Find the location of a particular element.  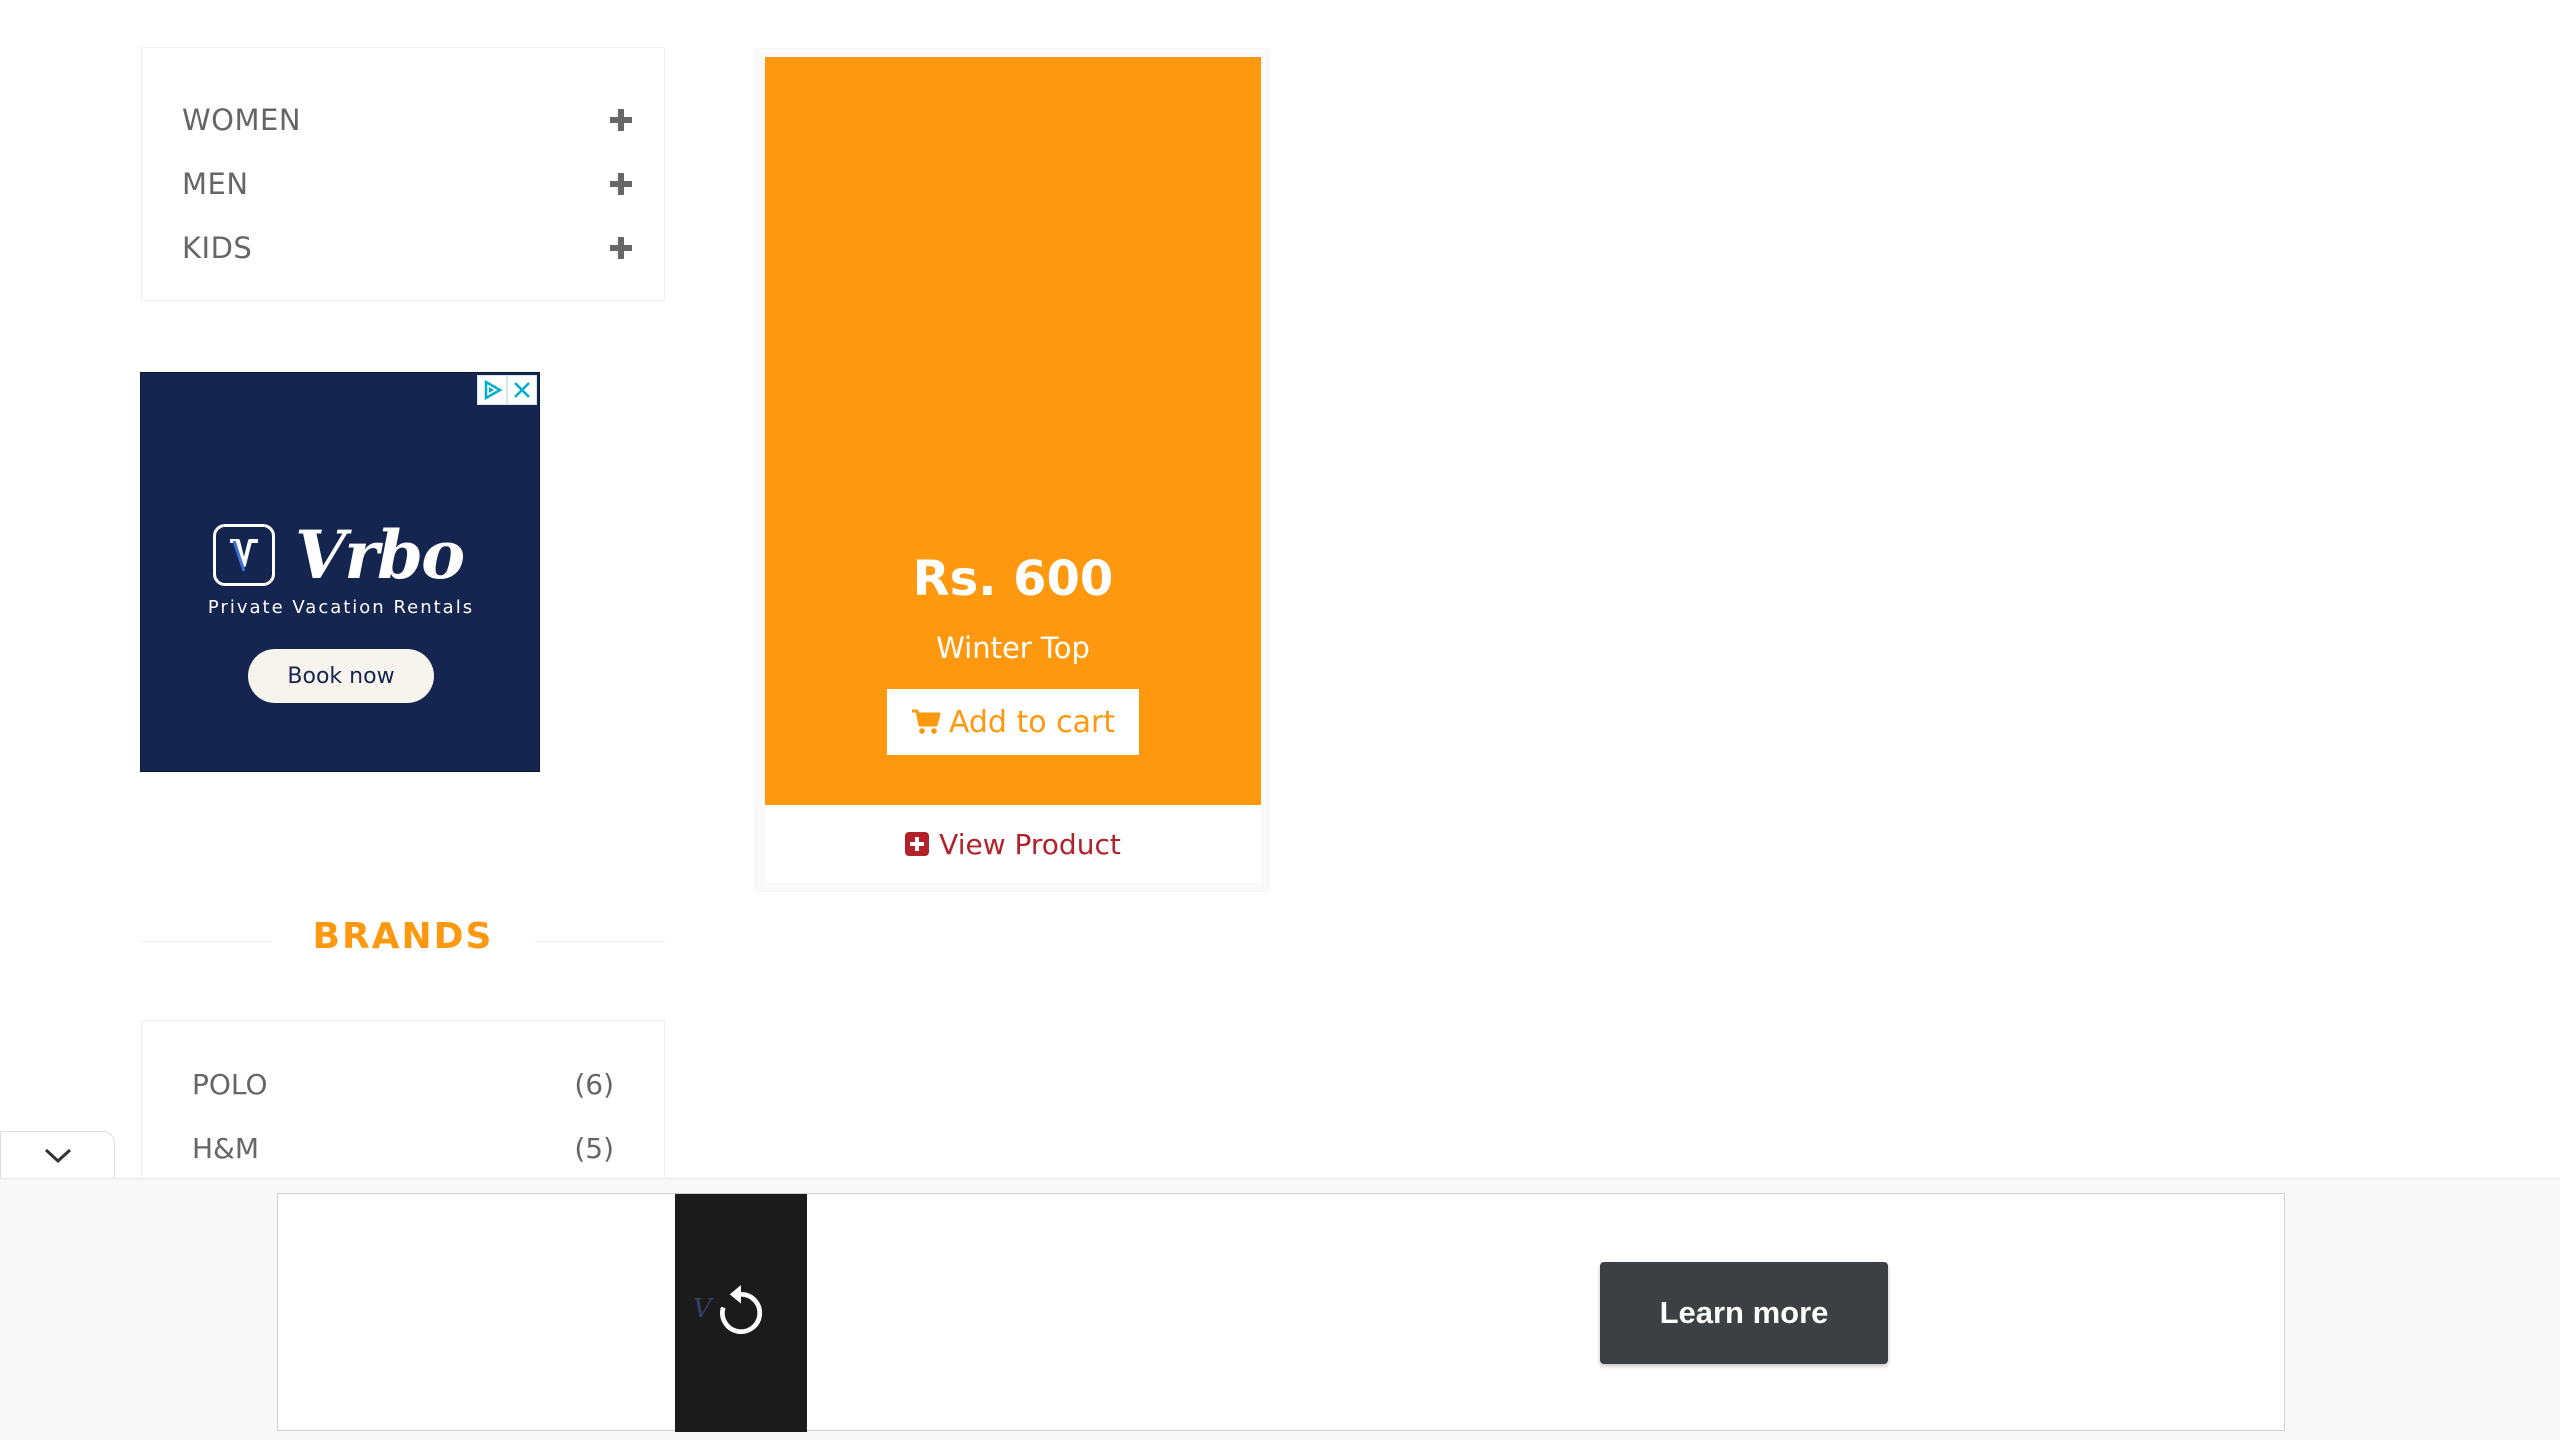

brands-heading: BRANDS is located at coordinates (403, 941).